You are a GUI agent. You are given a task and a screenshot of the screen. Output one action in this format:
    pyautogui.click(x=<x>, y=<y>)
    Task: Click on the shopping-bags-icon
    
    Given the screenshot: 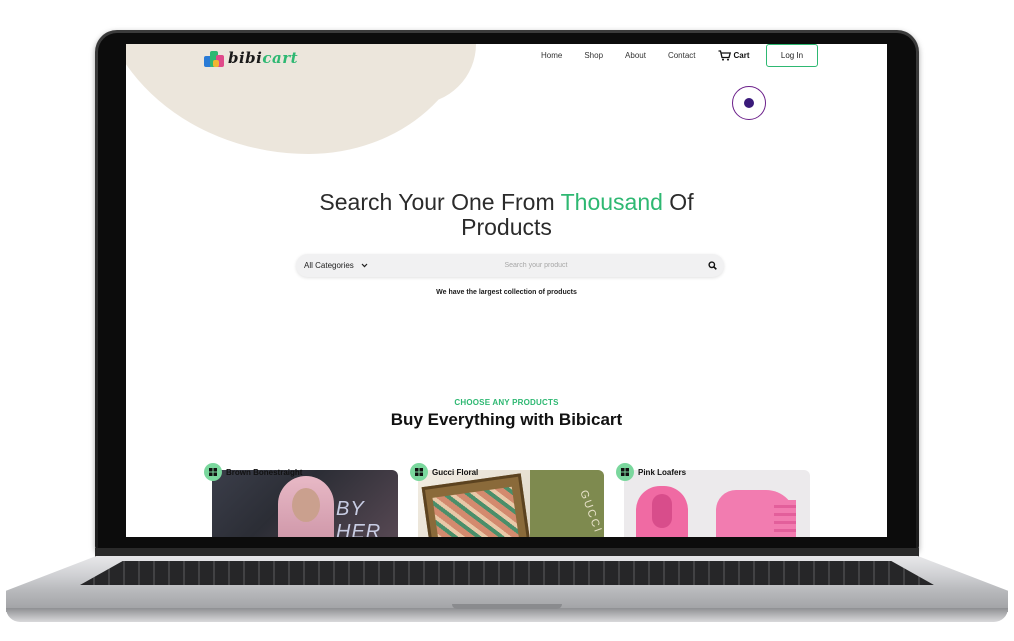 What is the action you would take?
    pyautogui.click(x=215, y=58)
    